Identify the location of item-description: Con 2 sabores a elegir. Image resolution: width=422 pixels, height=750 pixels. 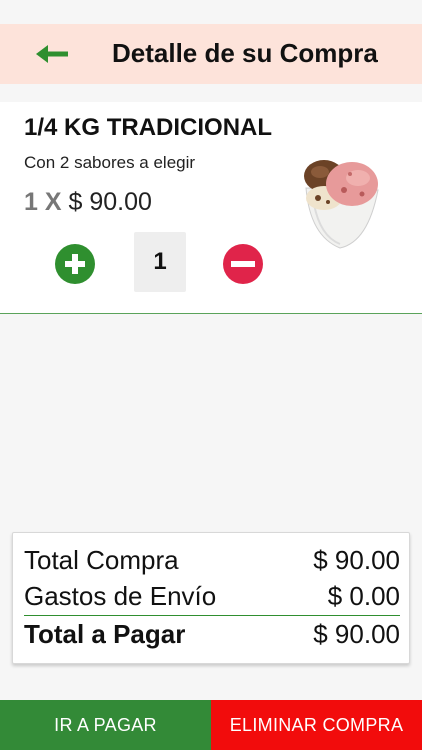
(110, 162).